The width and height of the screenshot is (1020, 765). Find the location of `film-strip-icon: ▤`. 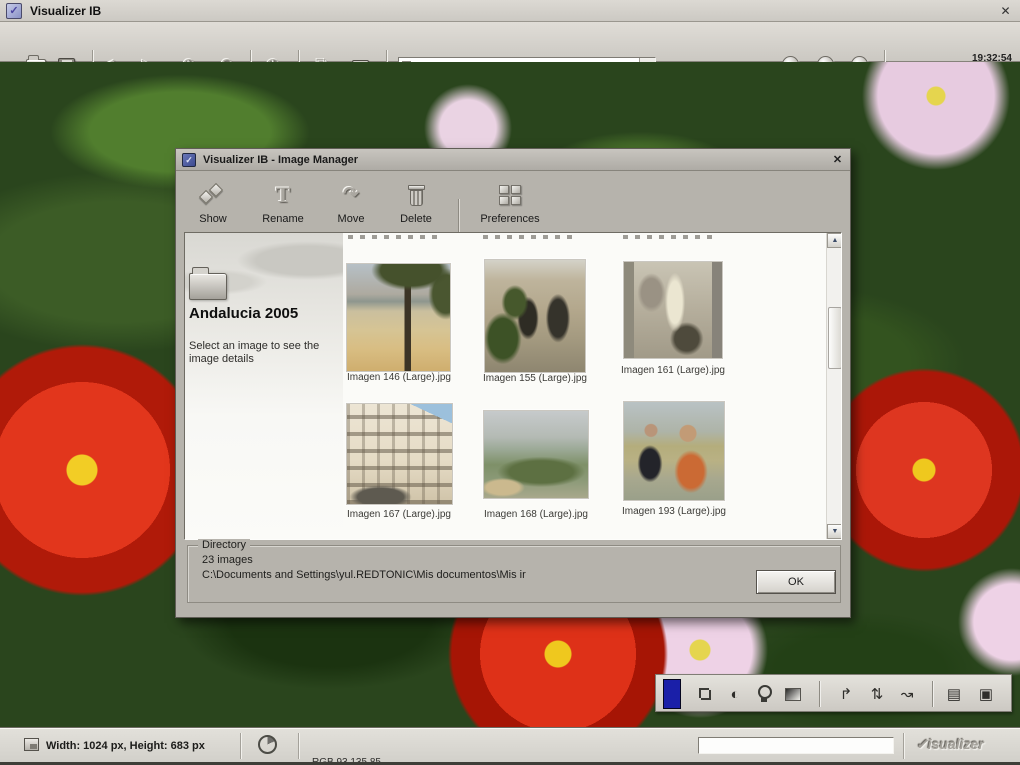

film-strip-icon: ▤ is located at coordinates (954, 694).